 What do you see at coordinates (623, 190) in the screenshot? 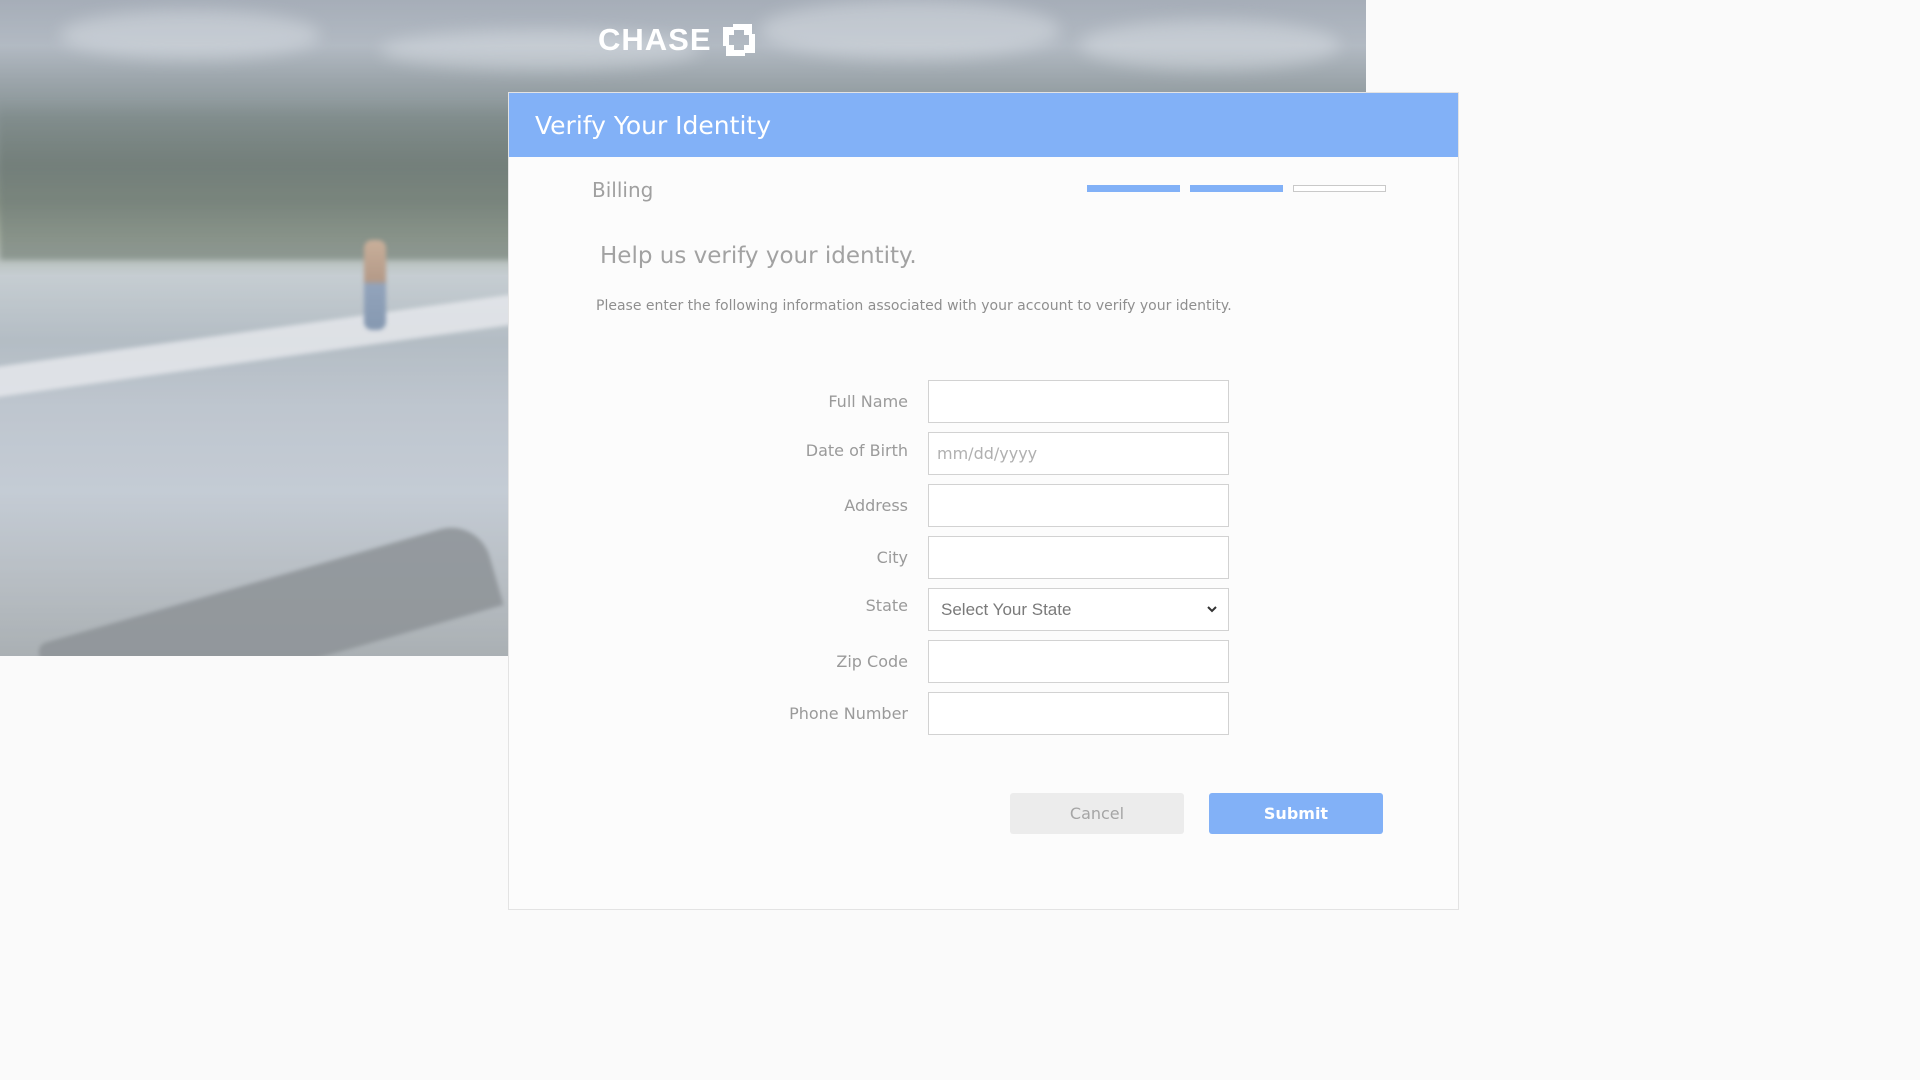
I see `step-label: Billing` at bounding box center [623, 190].